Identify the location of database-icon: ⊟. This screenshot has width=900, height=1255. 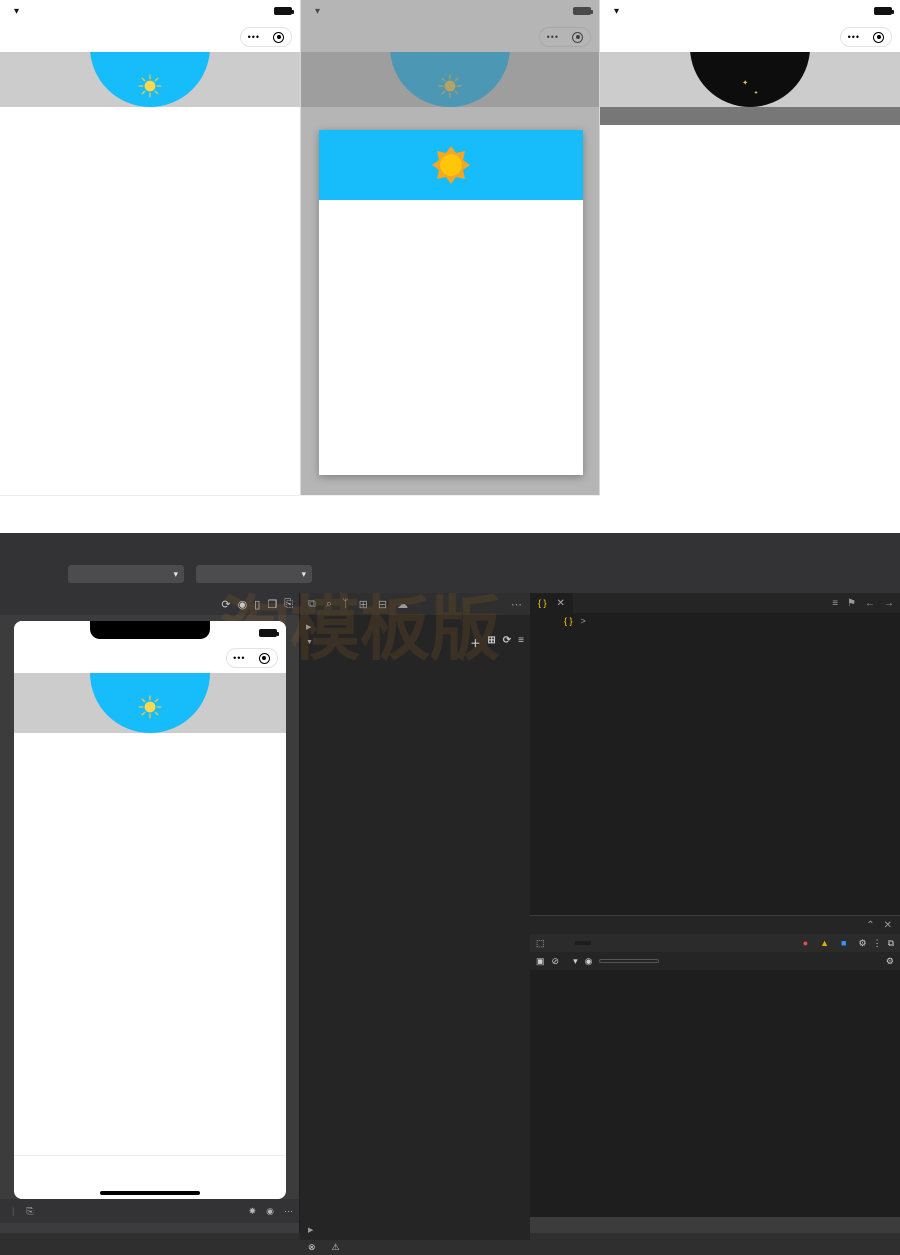
(382, 604).